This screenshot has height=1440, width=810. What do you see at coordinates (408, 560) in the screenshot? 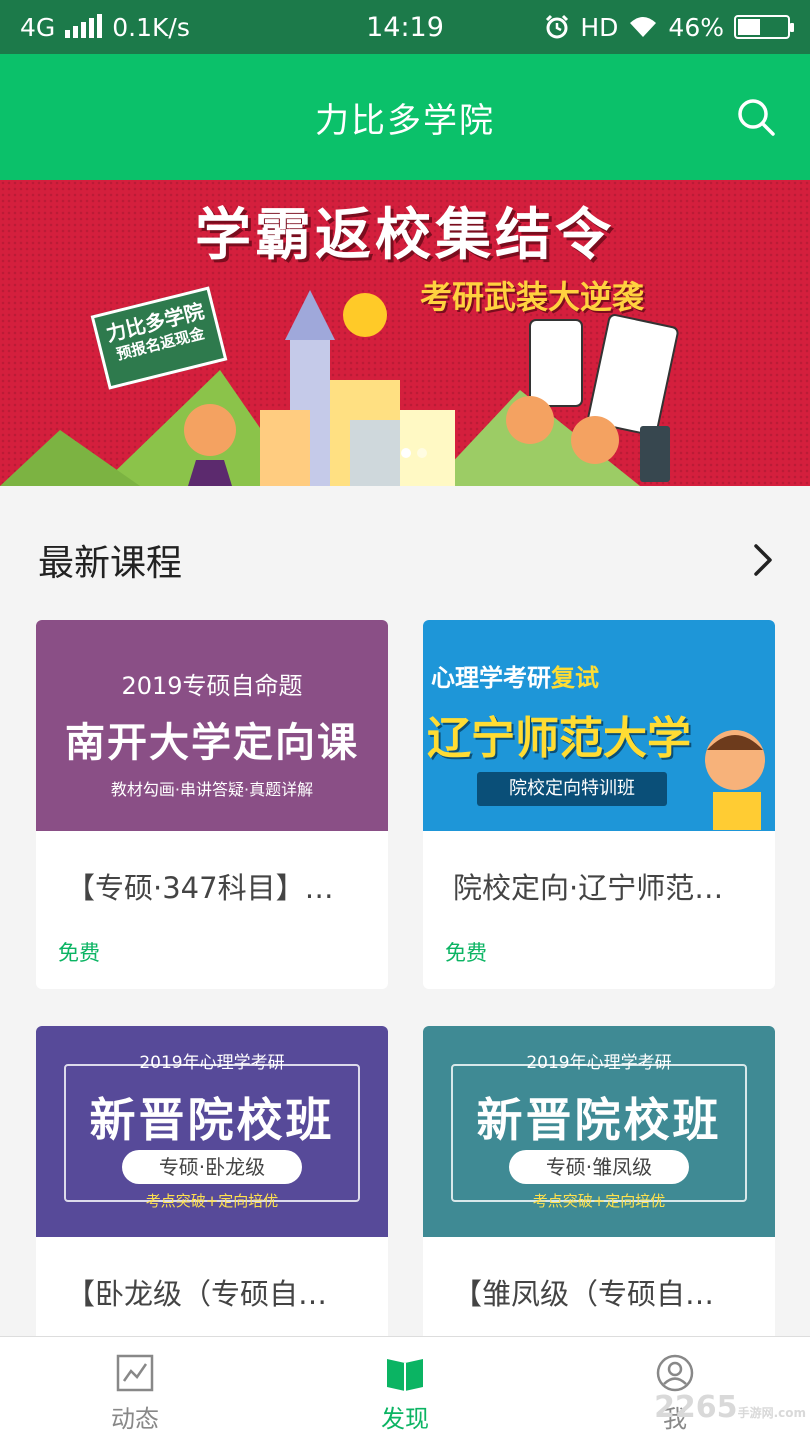
I see `section-header: 最新课程` at bounding box center [408, 560].